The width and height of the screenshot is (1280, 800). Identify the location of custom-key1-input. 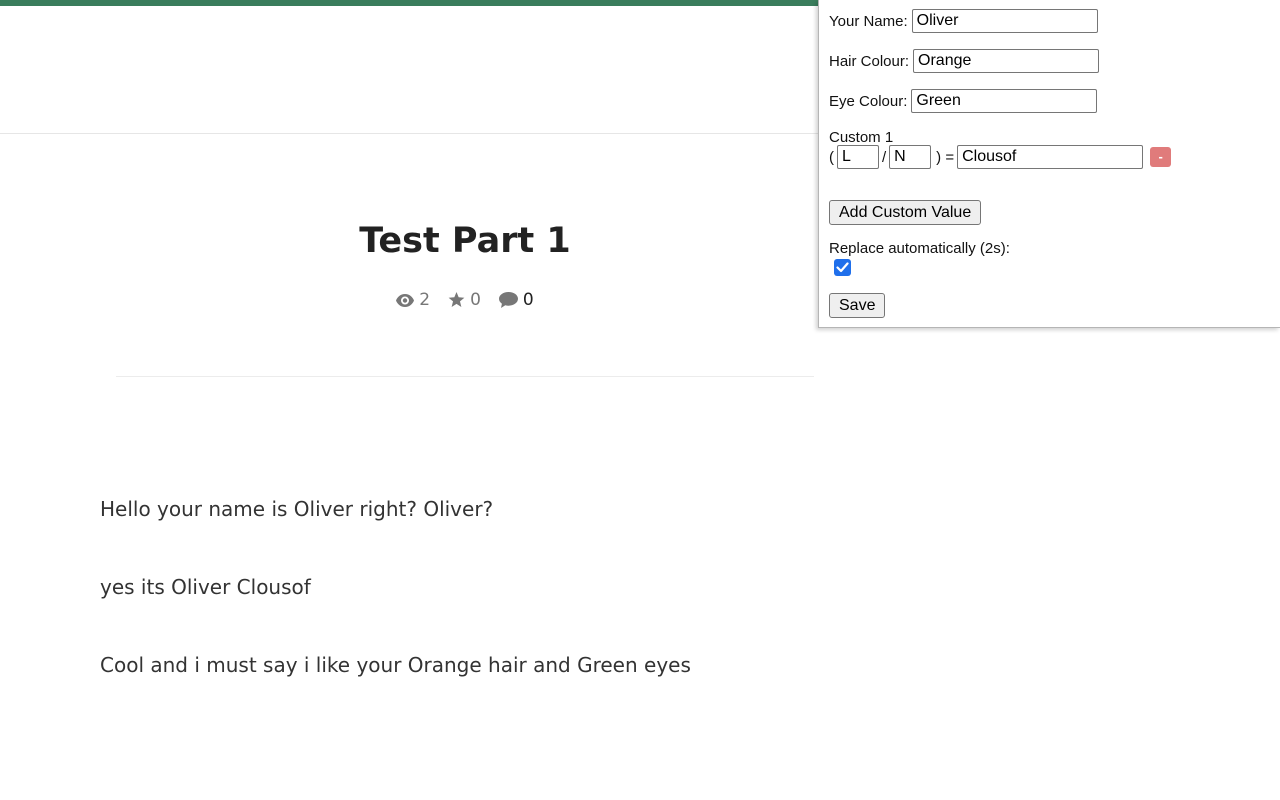
(858, 157).